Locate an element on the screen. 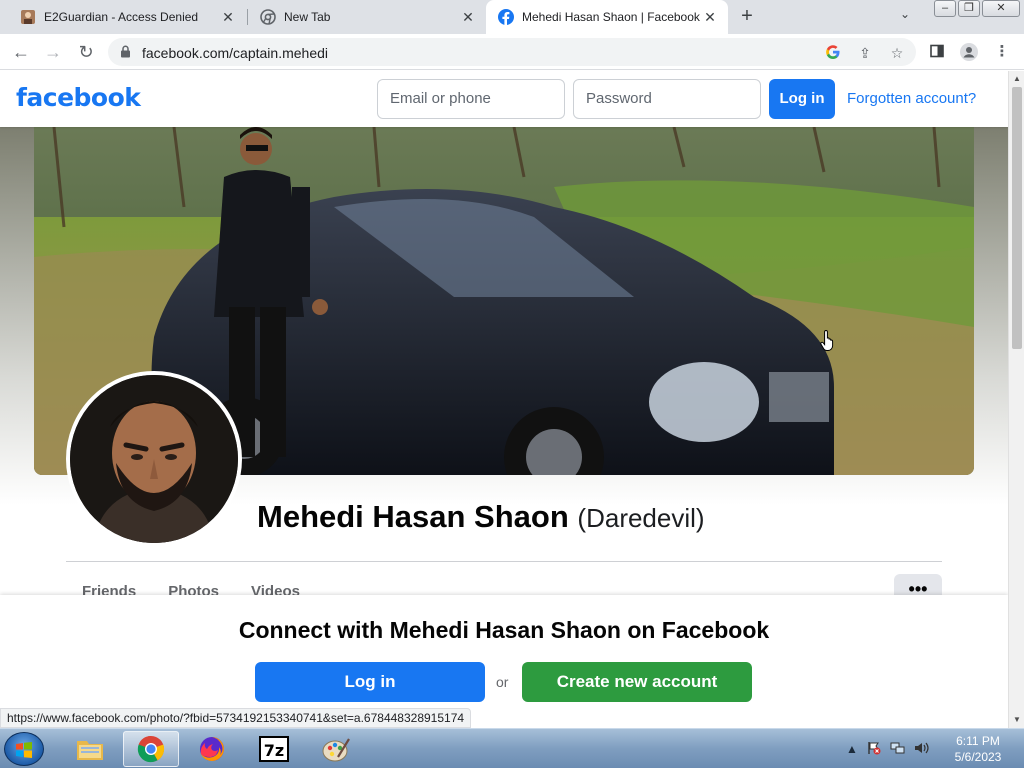 The width and height of the screenshot is (1024, 768). page-scrollbar: ▲ ▼ is located at coordinates (1016, 399).